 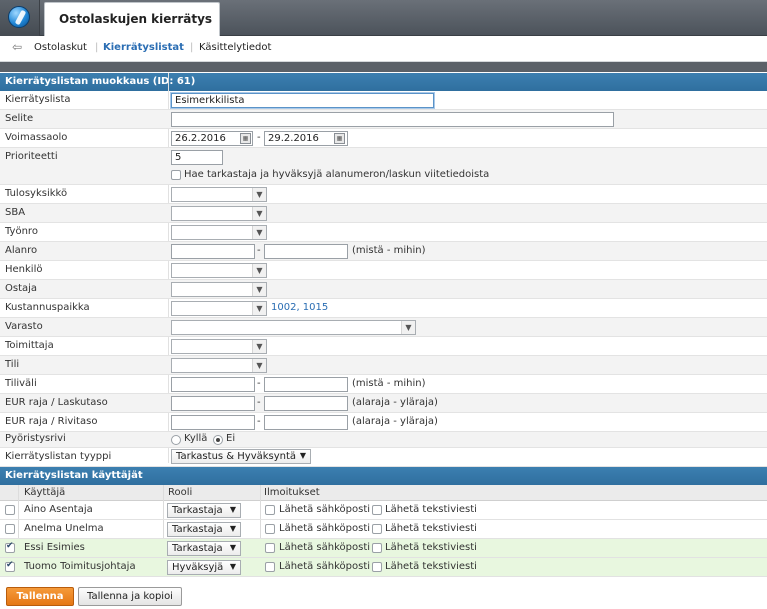 I want to click on radio-kylla, so click(x=176, y=440).